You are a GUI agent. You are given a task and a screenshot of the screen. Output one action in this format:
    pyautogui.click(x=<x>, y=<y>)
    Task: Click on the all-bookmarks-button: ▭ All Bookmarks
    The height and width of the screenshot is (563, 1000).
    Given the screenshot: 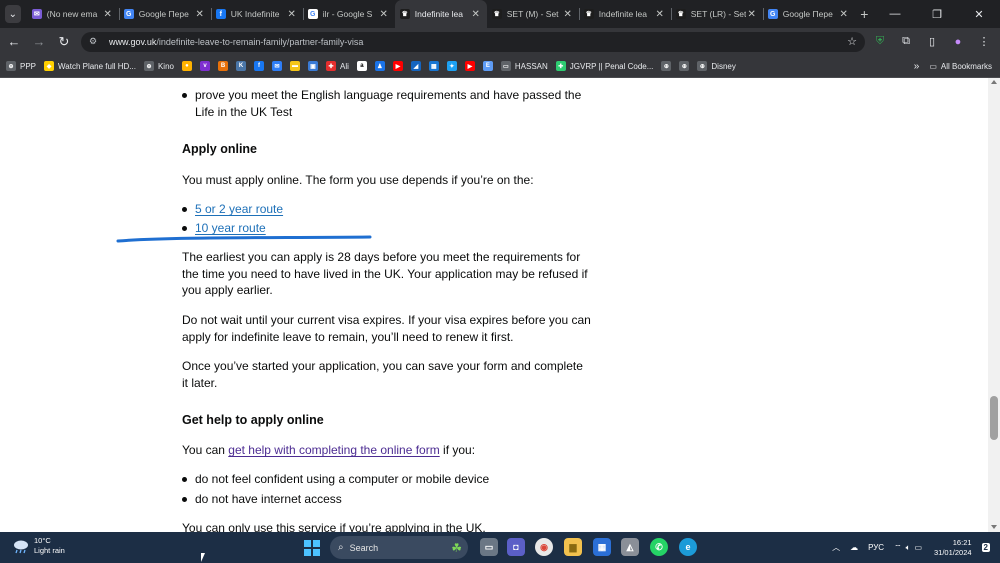 What is the action you would take?
    pyautogui.click(x=960, y=66)
    